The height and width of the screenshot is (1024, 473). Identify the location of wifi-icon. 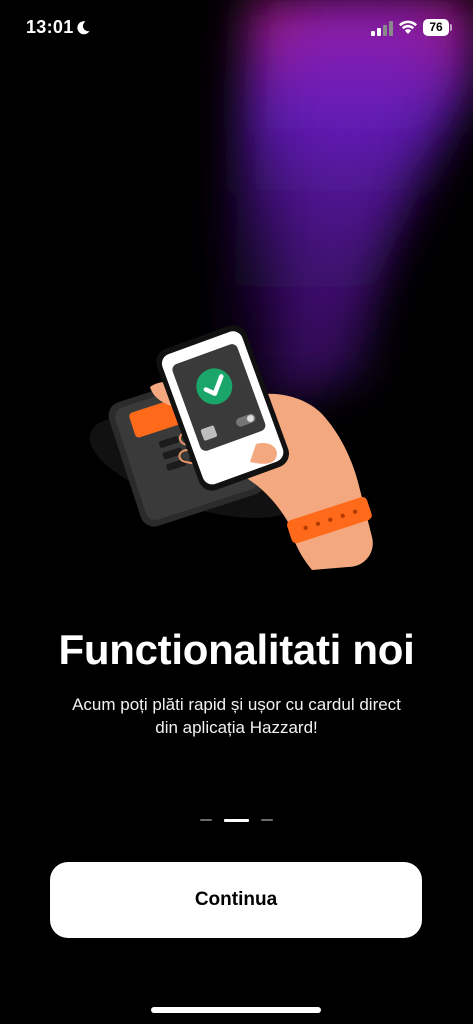
(408, 27).